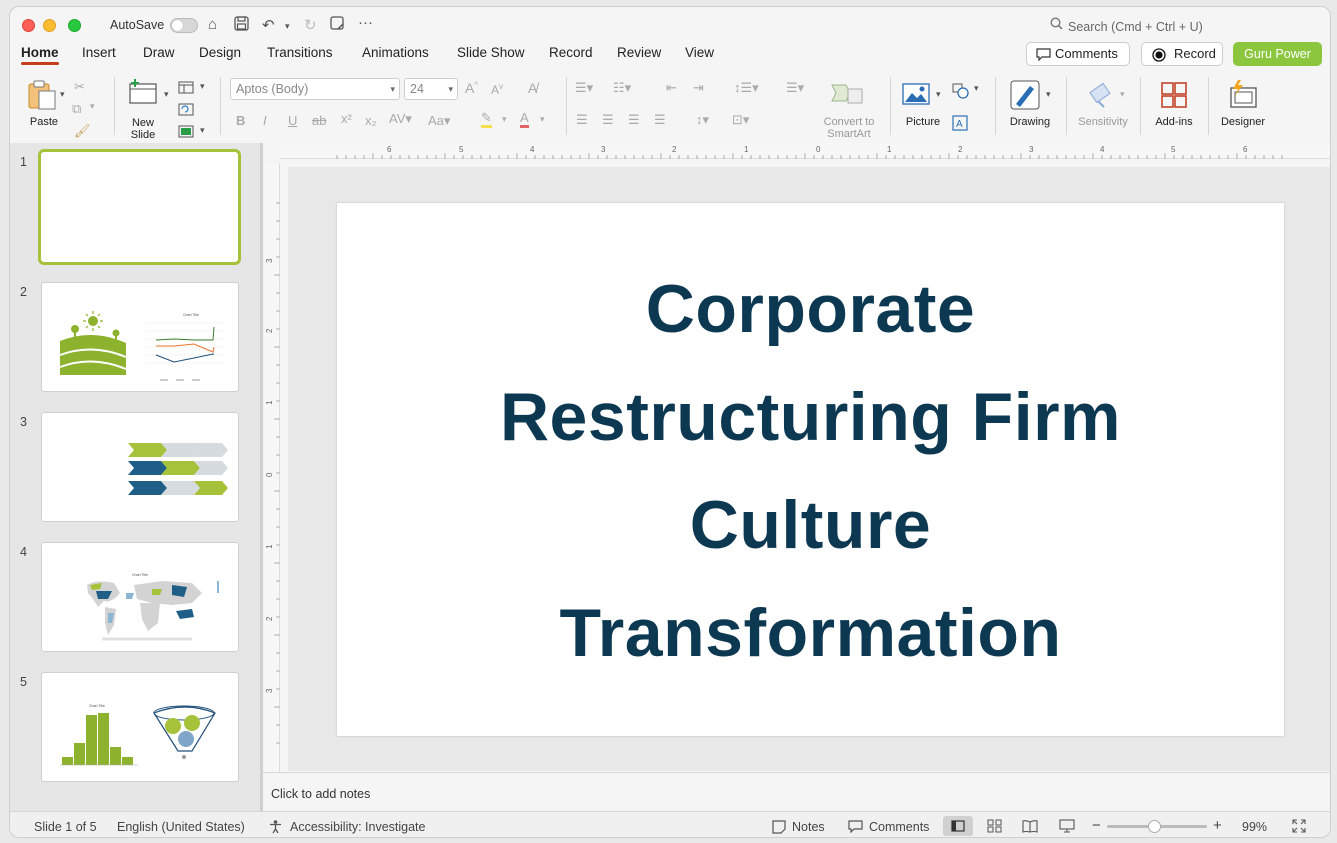  Describe the element at coordinates (212, 24) in the screenshot. I see `home-icon: ⌂` at that location.